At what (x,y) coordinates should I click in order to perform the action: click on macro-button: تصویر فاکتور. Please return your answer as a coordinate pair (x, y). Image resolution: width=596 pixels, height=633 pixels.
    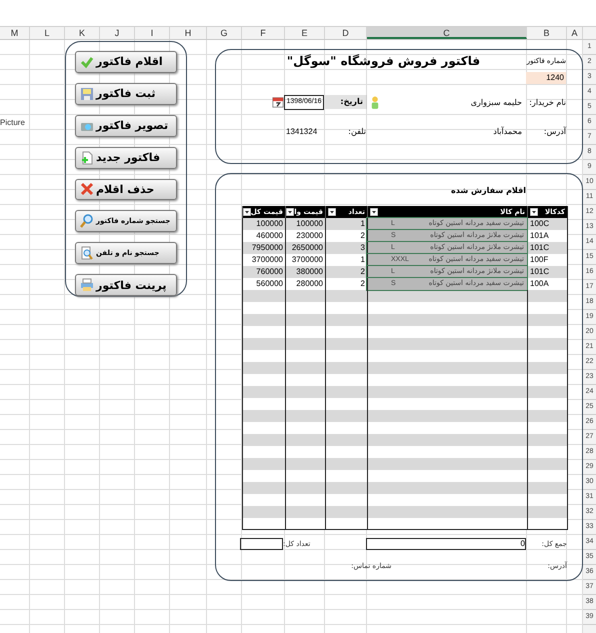
    Looking at the image, I should click on (126, 125).